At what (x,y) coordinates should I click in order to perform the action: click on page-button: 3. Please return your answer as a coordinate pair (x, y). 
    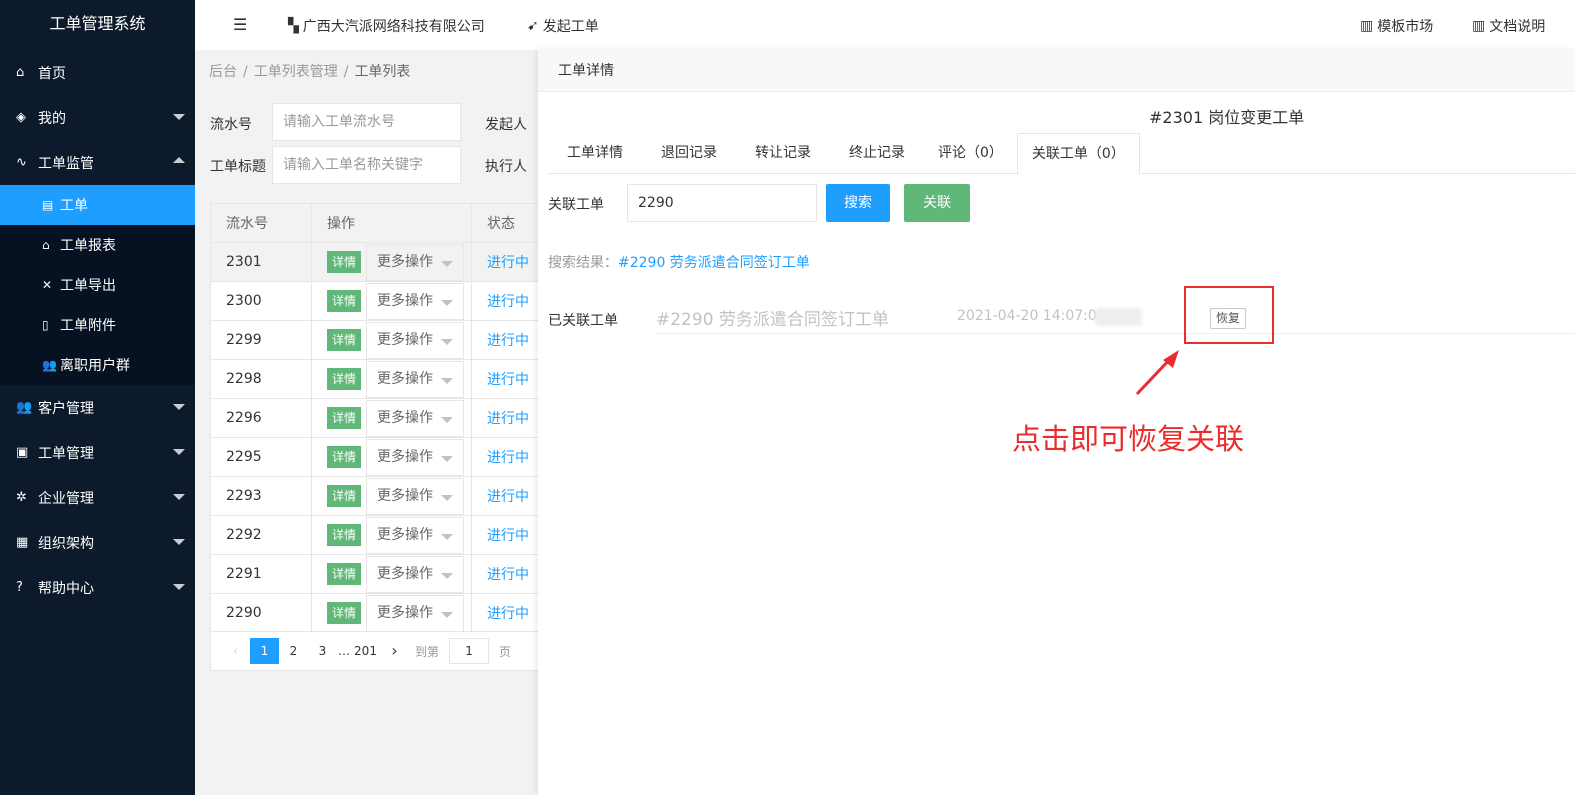
    Looking at the image, I should click on (322, 651).